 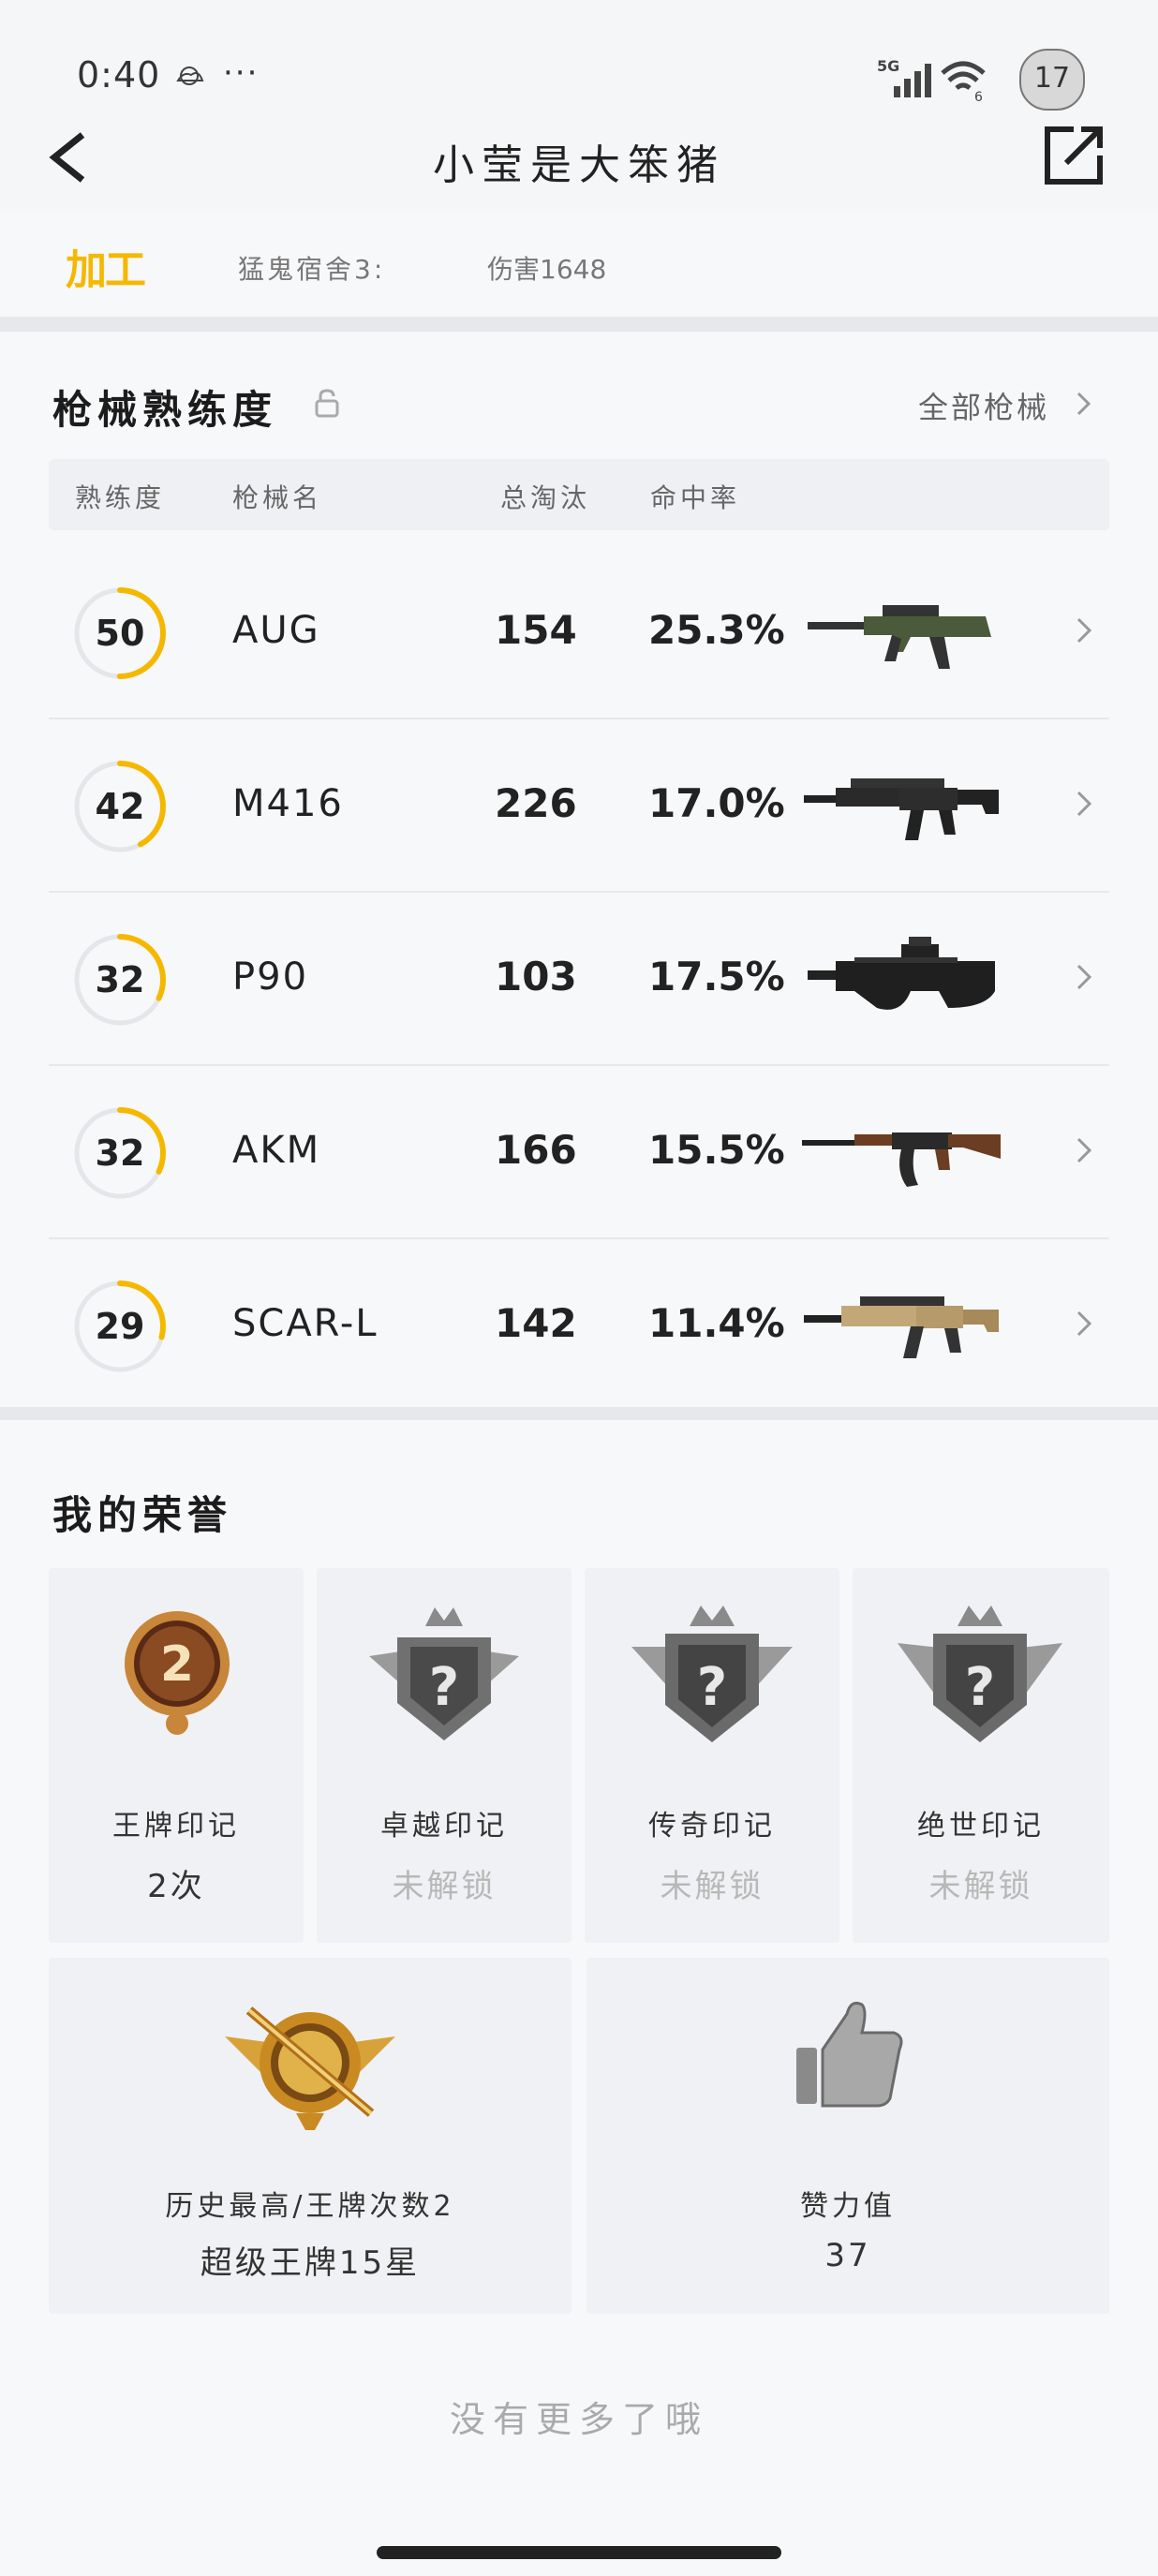 I want to click on m416-rifle-icon, so click(x=901, y=809).